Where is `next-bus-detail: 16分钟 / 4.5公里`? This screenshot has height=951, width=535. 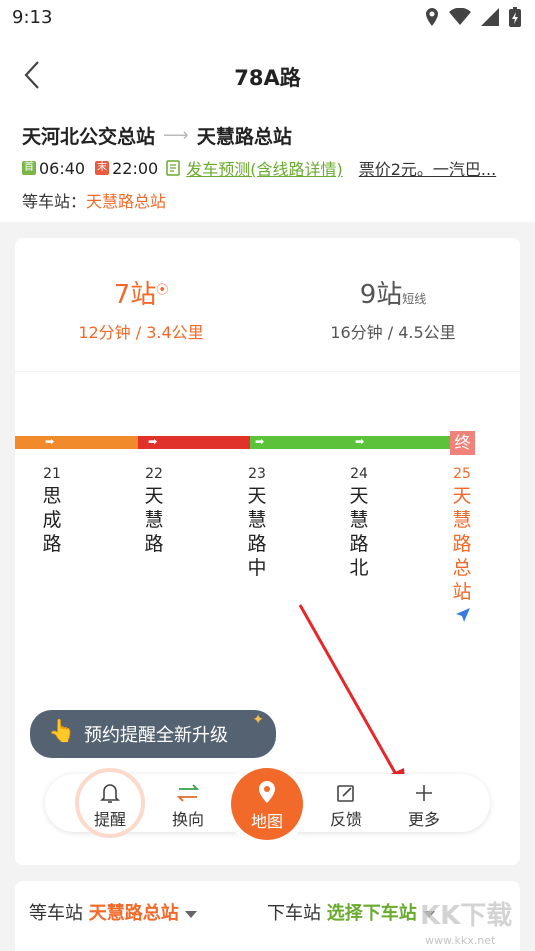 next-bus-detail: 16分钟 / 4.5公里 is located at coordinates (393, 332).